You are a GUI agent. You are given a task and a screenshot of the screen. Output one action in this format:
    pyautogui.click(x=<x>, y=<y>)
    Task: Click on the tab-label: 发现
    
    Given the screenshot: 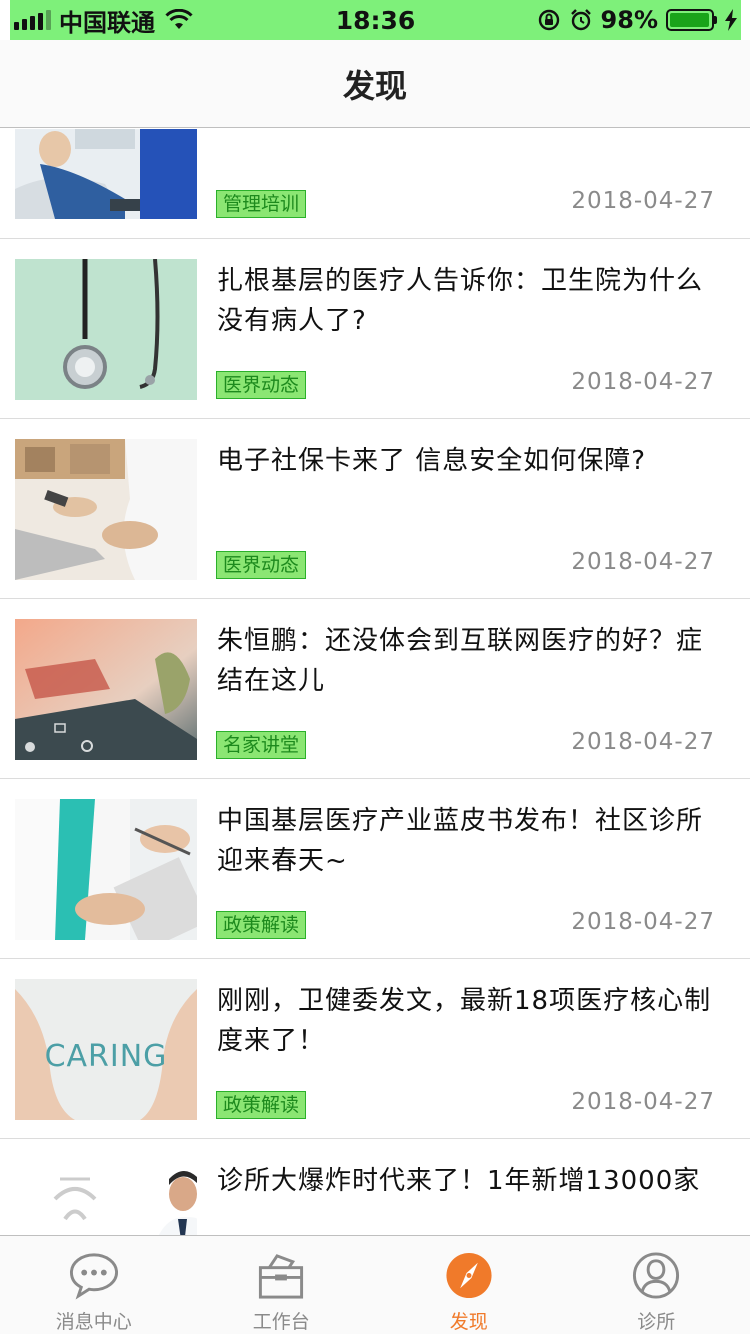 What is the action you would take?
    pyautogui.click(x=468, y=1322)
    